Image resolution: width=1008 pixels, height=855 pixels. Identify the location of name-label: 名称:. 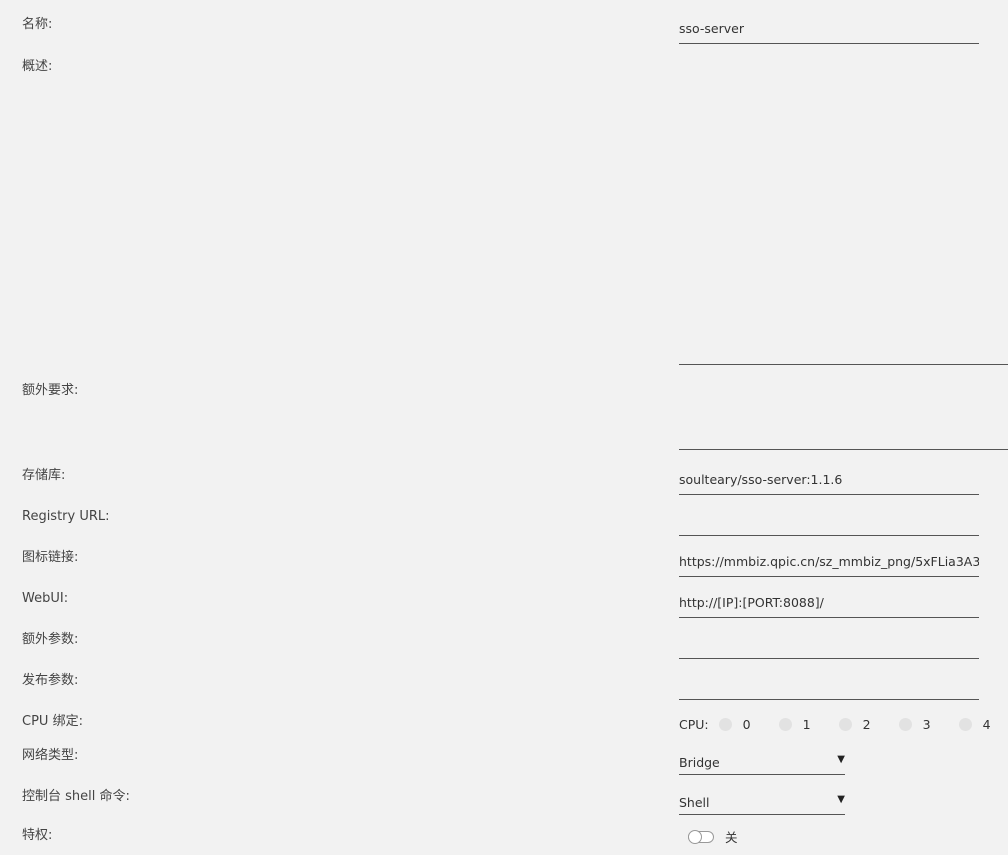
(37, 24).